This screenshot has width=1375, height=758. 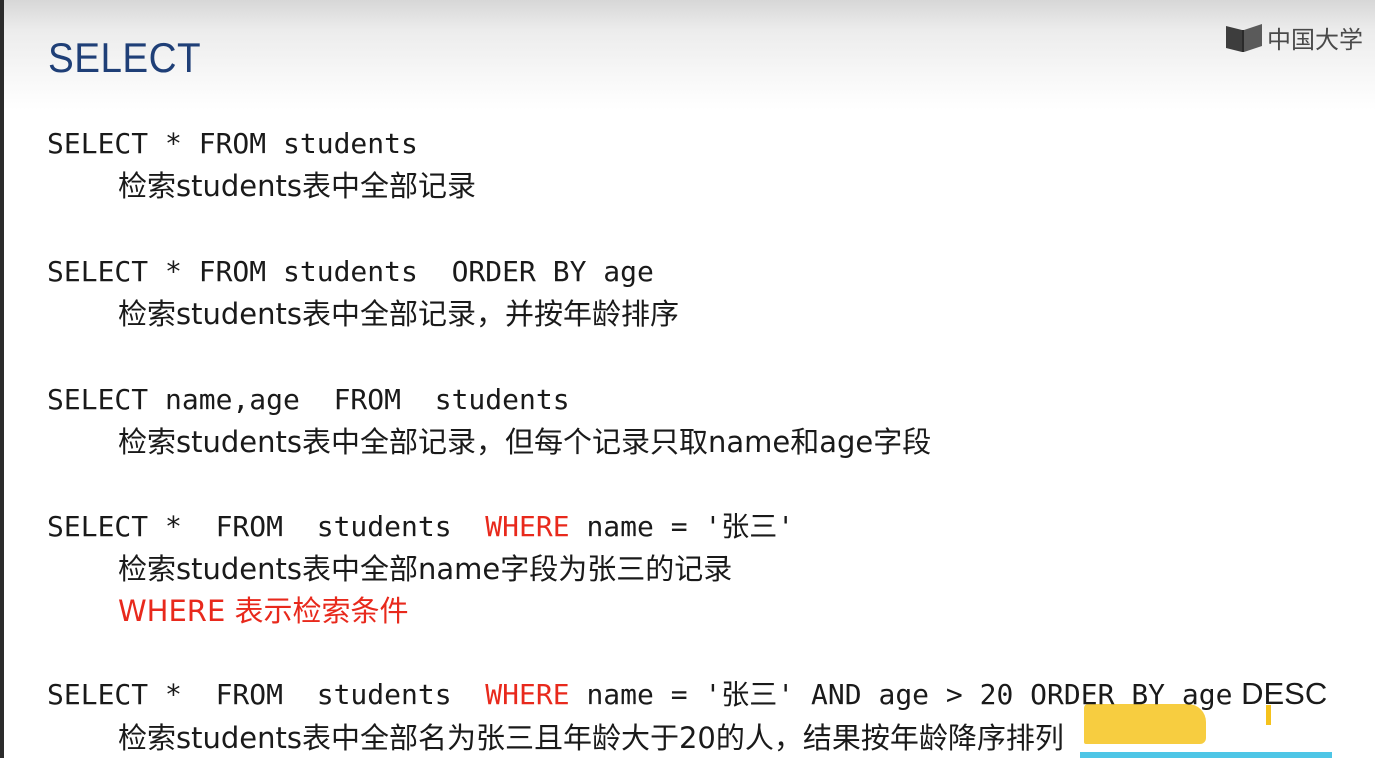 I want to click on site-logo: 中国大学, so click(x=1293, y=37).